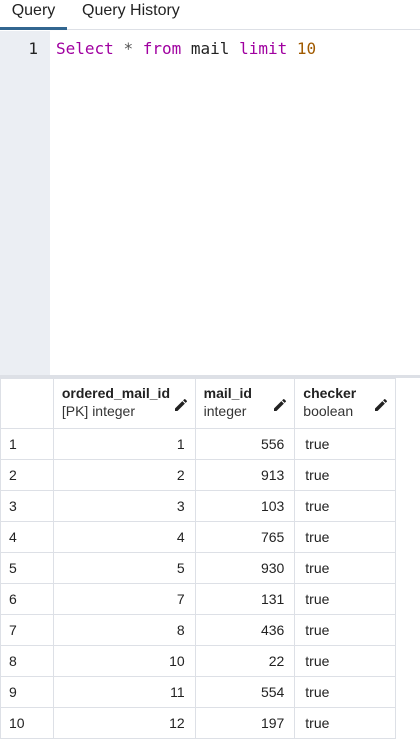 This screenshot has height=752, width=420. I want to click on table-row: 10 12 197 true, so click(198, 723).